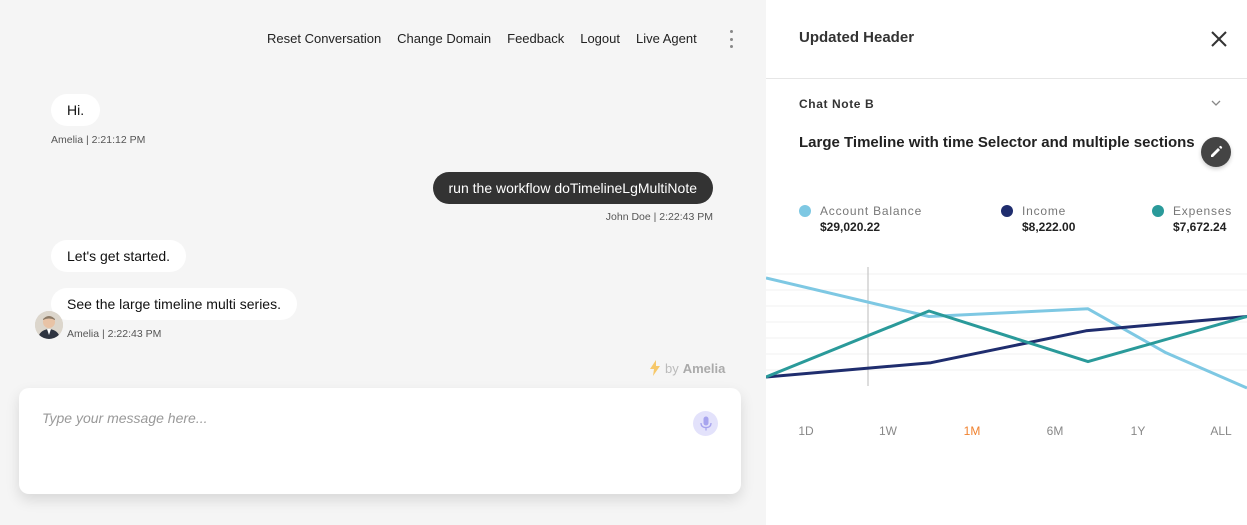 This screenshot has width=1247, height=525. I want to click on close-icon, so click(1219, 39).